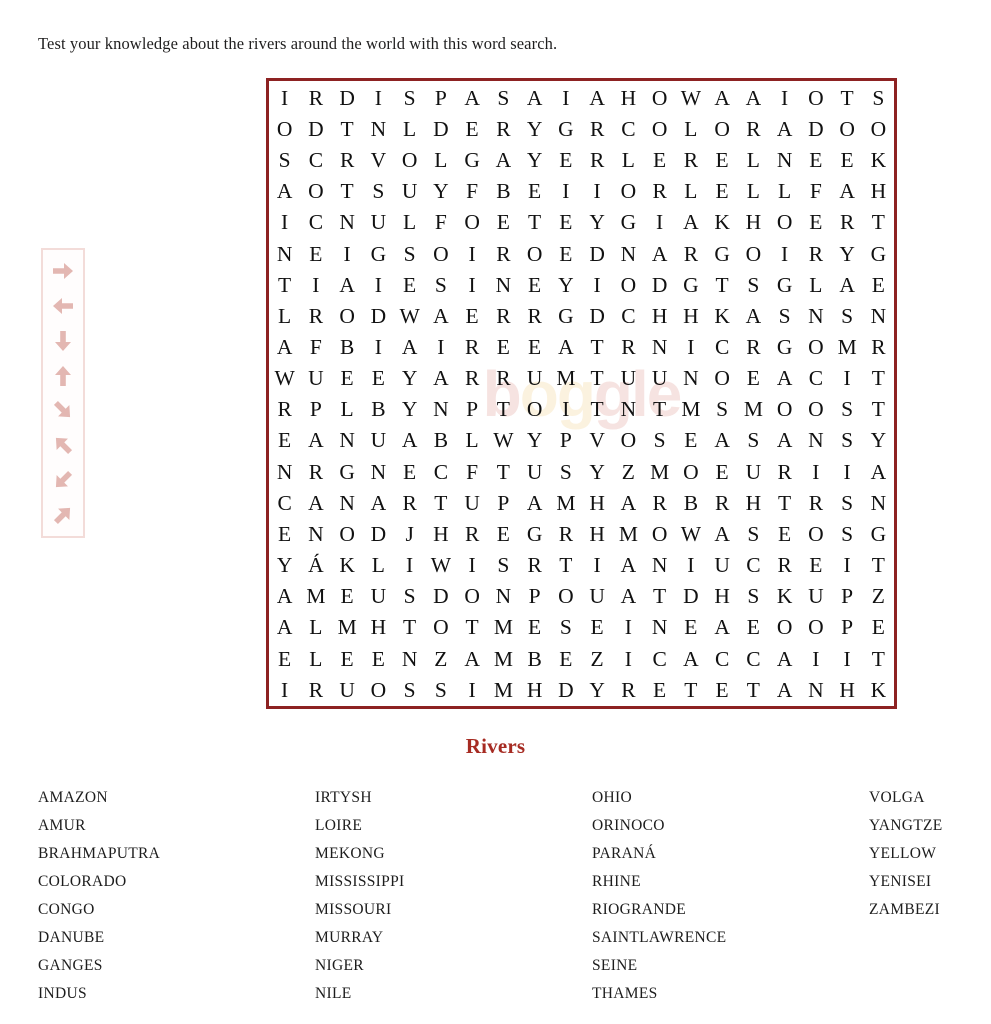 This screenshot has height=1024, width=991. I want to click on grid-cell: W, so click(409, 316).